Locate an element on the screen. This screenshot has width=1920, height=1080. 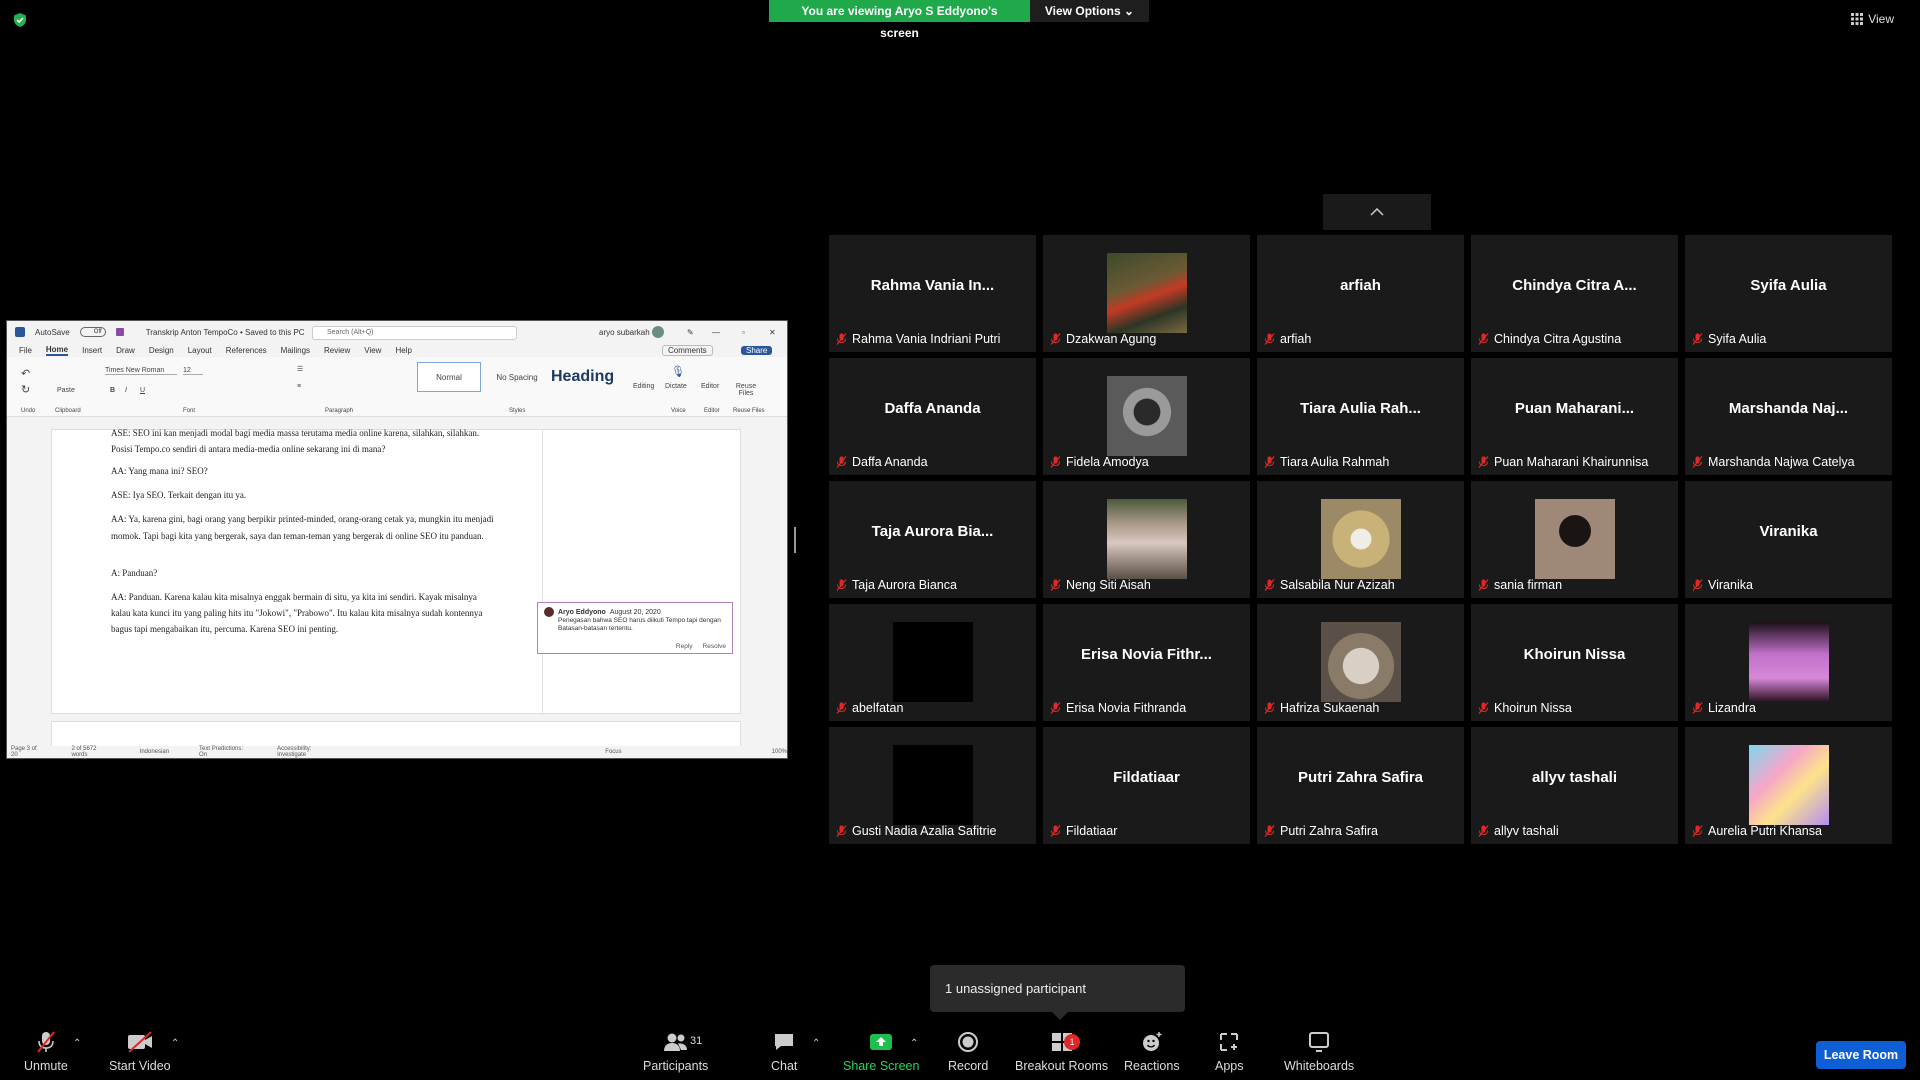
dictate-mic-icon: 🎙 is located at coordinates (678, 371).